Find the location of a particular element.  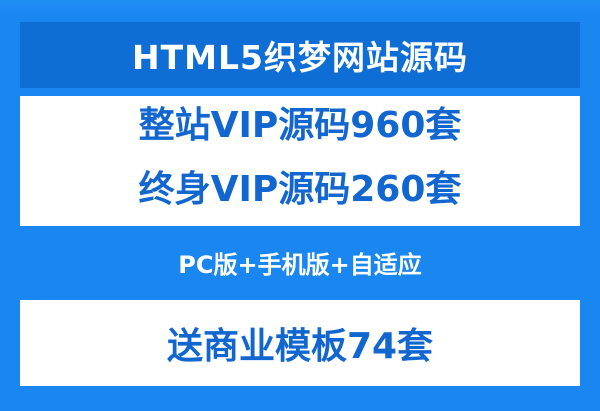

banner-title: HTML5织梦网站源码 is located at coordinates (300, 57).